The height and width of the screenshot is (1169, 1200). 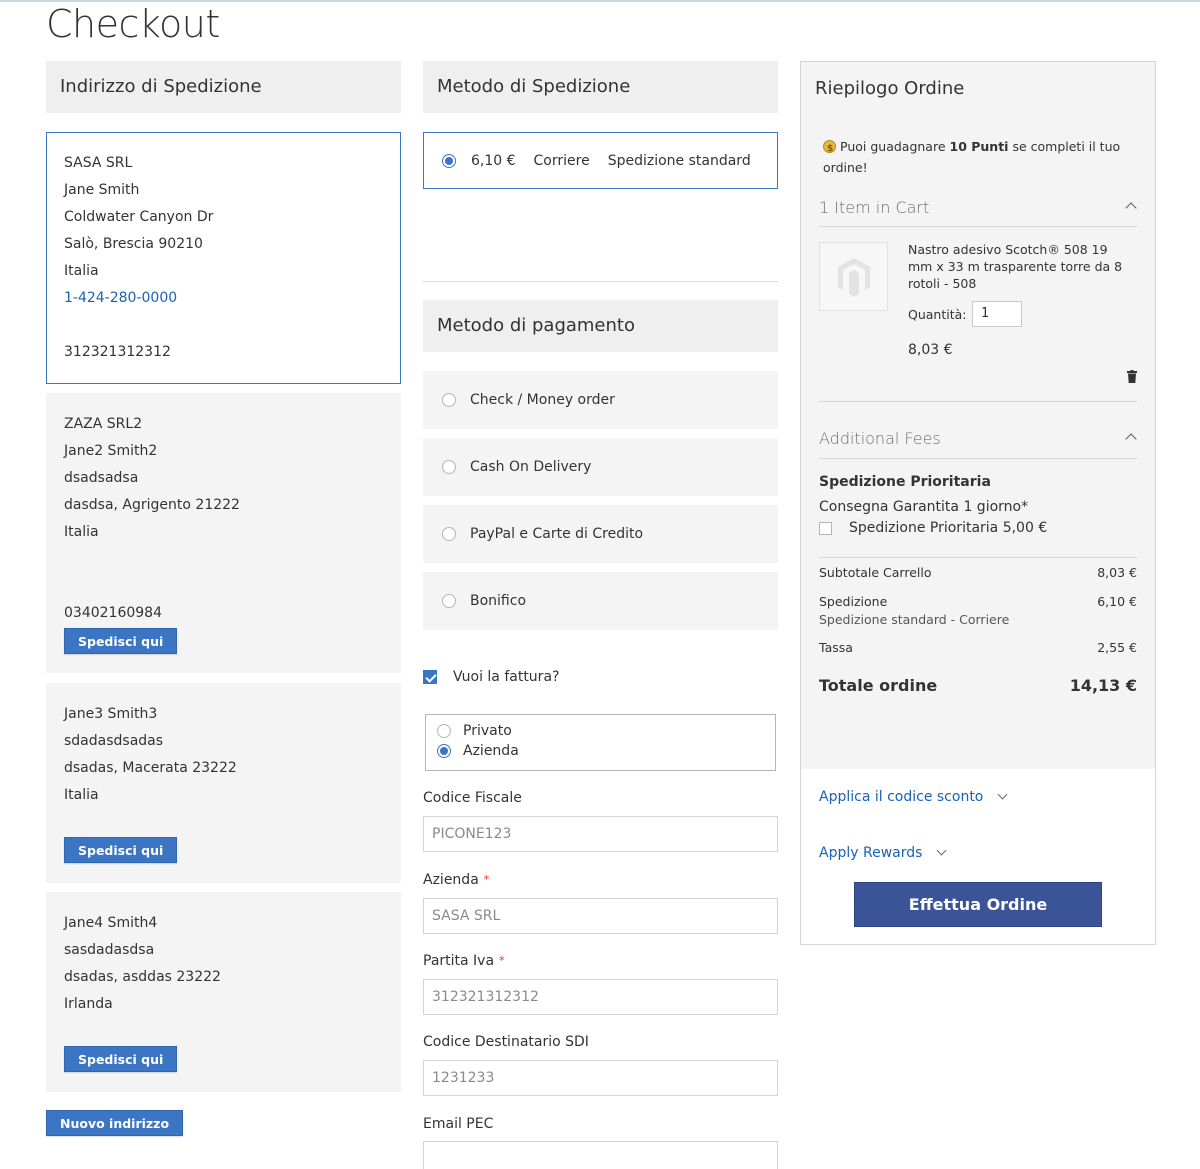 What do you see at coordinates (600, 834) in the screenshot?
I see `codice-fiscale-input: PICONE123` at bounding box center [600, 834].